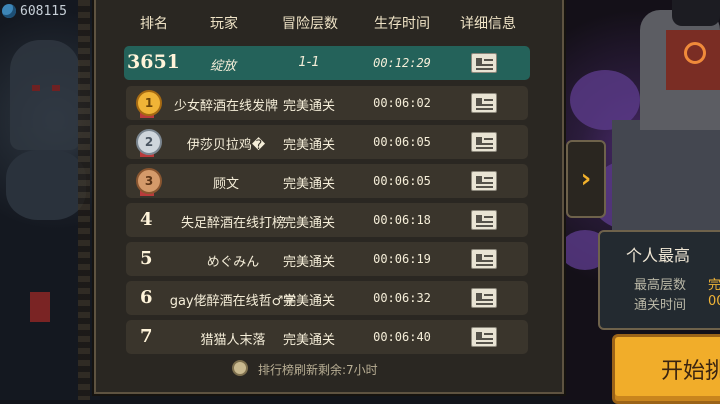 The image size is (720, 404). Describe the element at coordinates (149, 181) in the screenshot. I see `bronze-medal-icon: 3` at that location.